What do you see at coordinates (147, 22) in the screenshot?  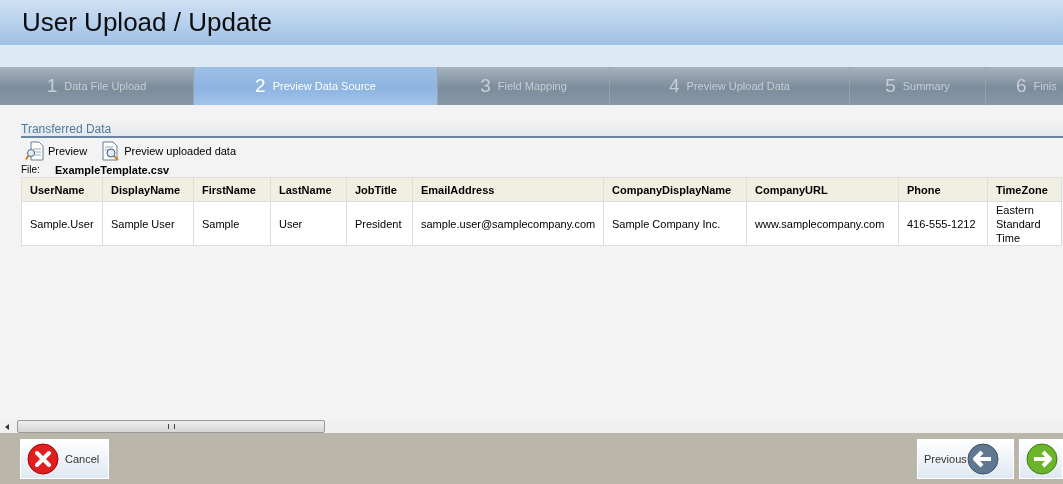 I see `page-title: User Upload / Update` at bounding box center [147, 22].